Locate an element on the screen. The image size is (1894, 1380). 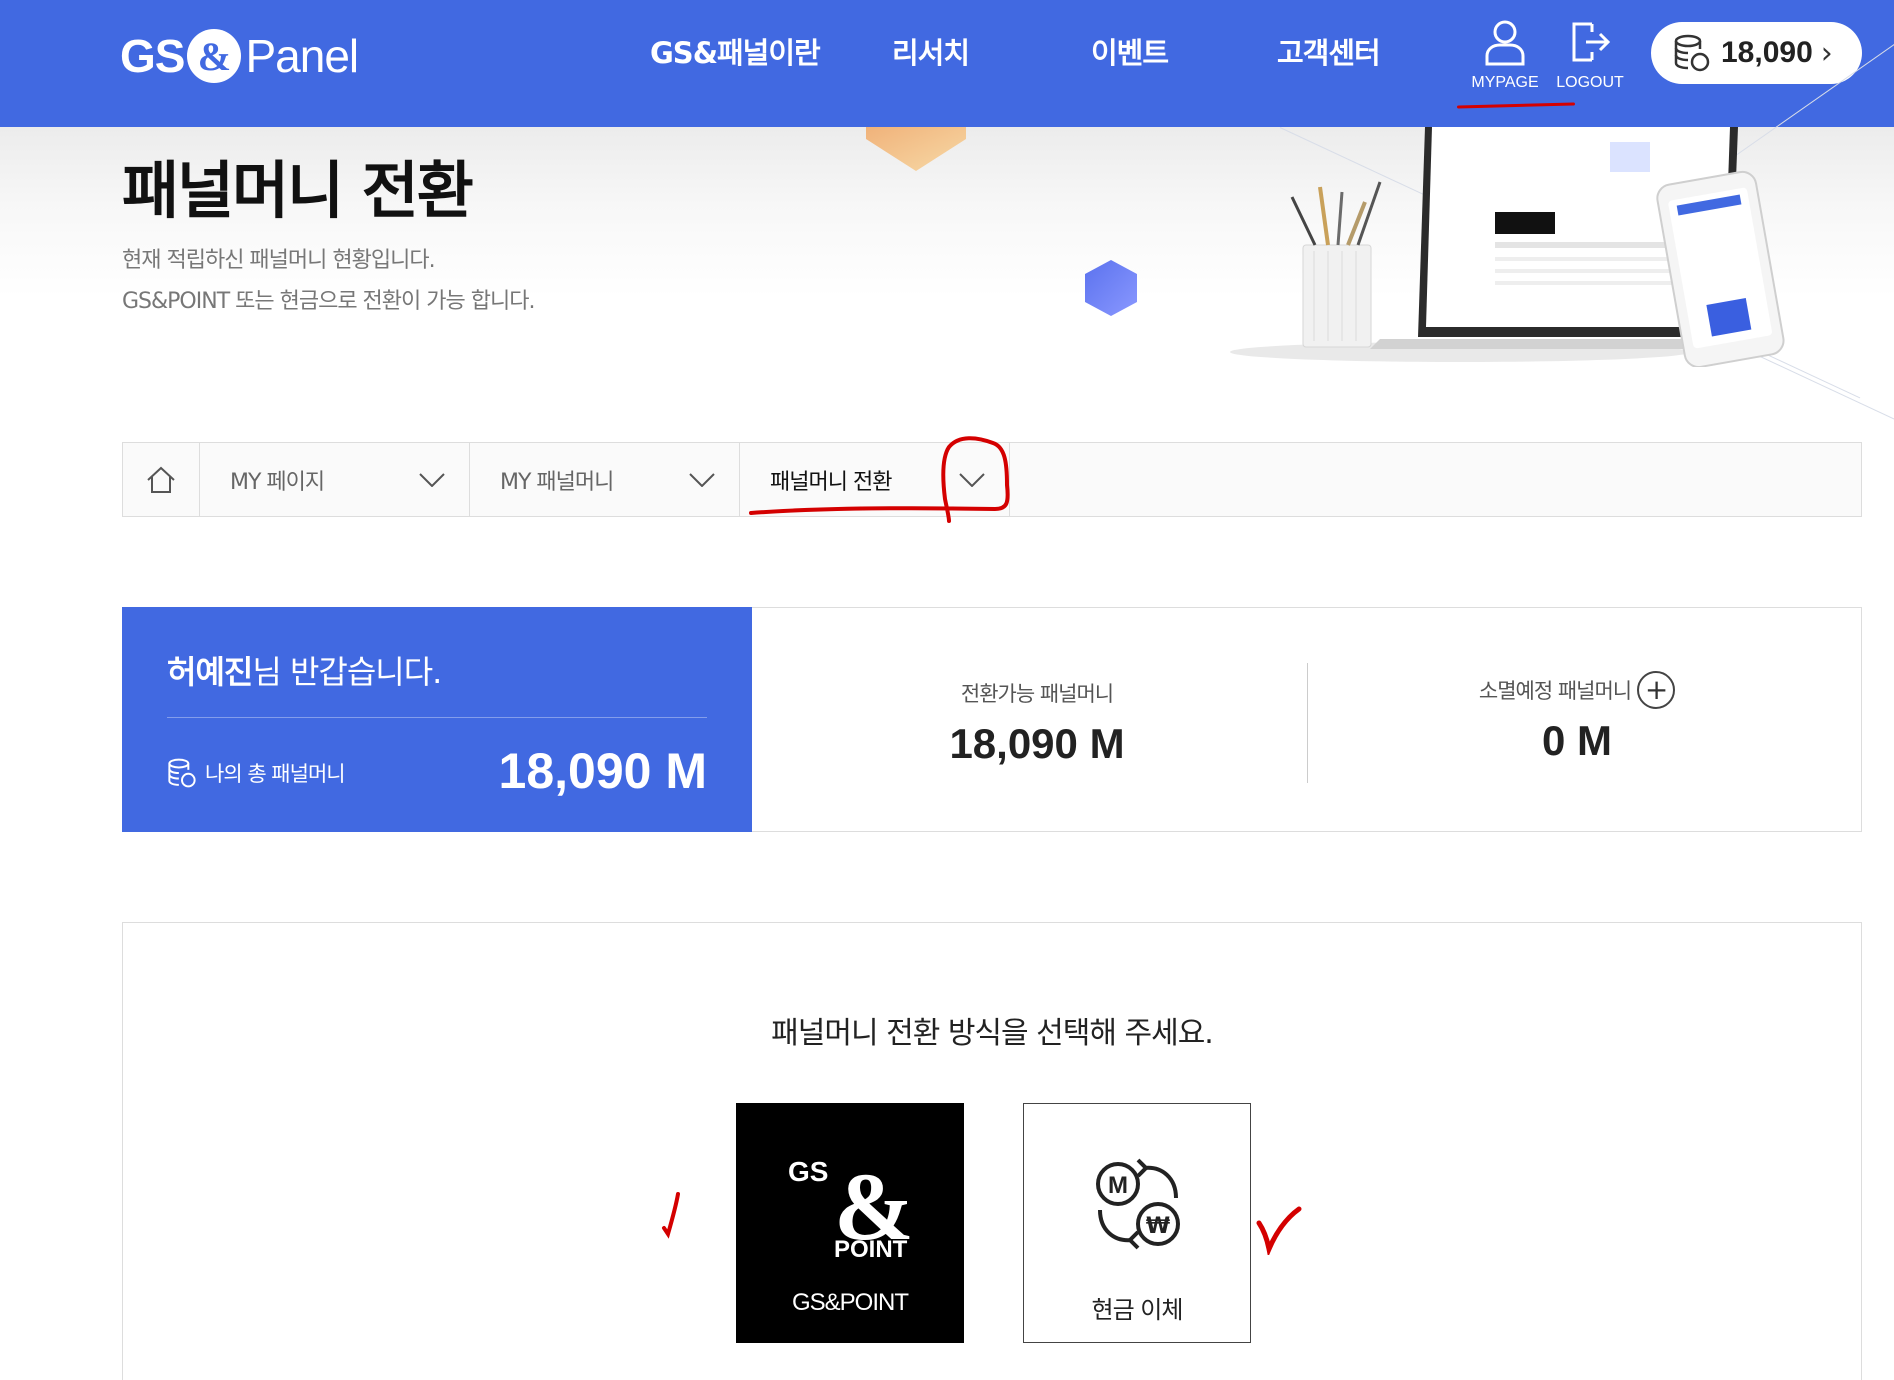
nav-about: GS&패널이란 is located at coordinates (735, 51).